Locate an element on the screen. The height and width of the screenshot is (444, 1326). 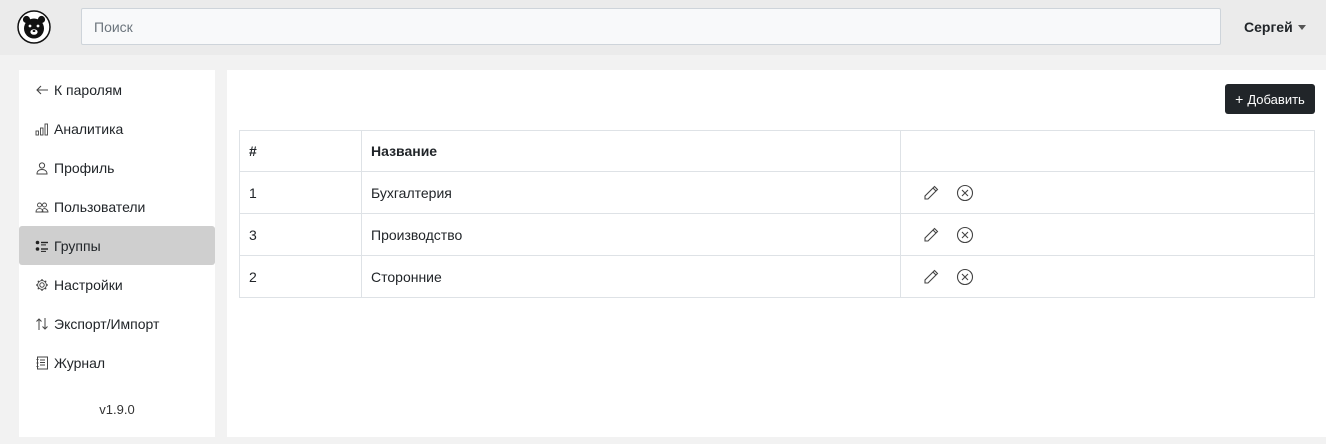
sidebar-item-label: Журнал is located at coordinates (80, 362).